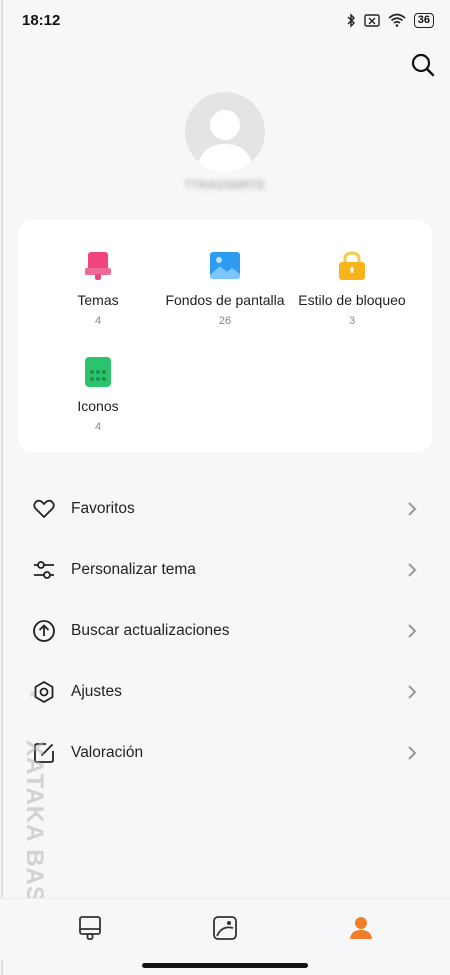 This screenshot has height=975, width=450. I want to click on bottom-nav, so click(225, 929).